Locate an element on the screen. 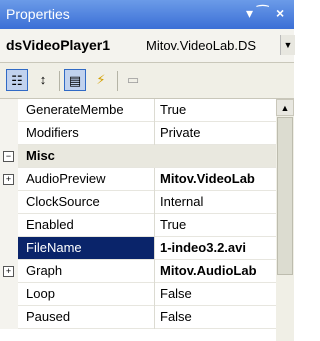 This screenshot has width=320, height=341. property-value: Internal is located at coordinates (218, 201).